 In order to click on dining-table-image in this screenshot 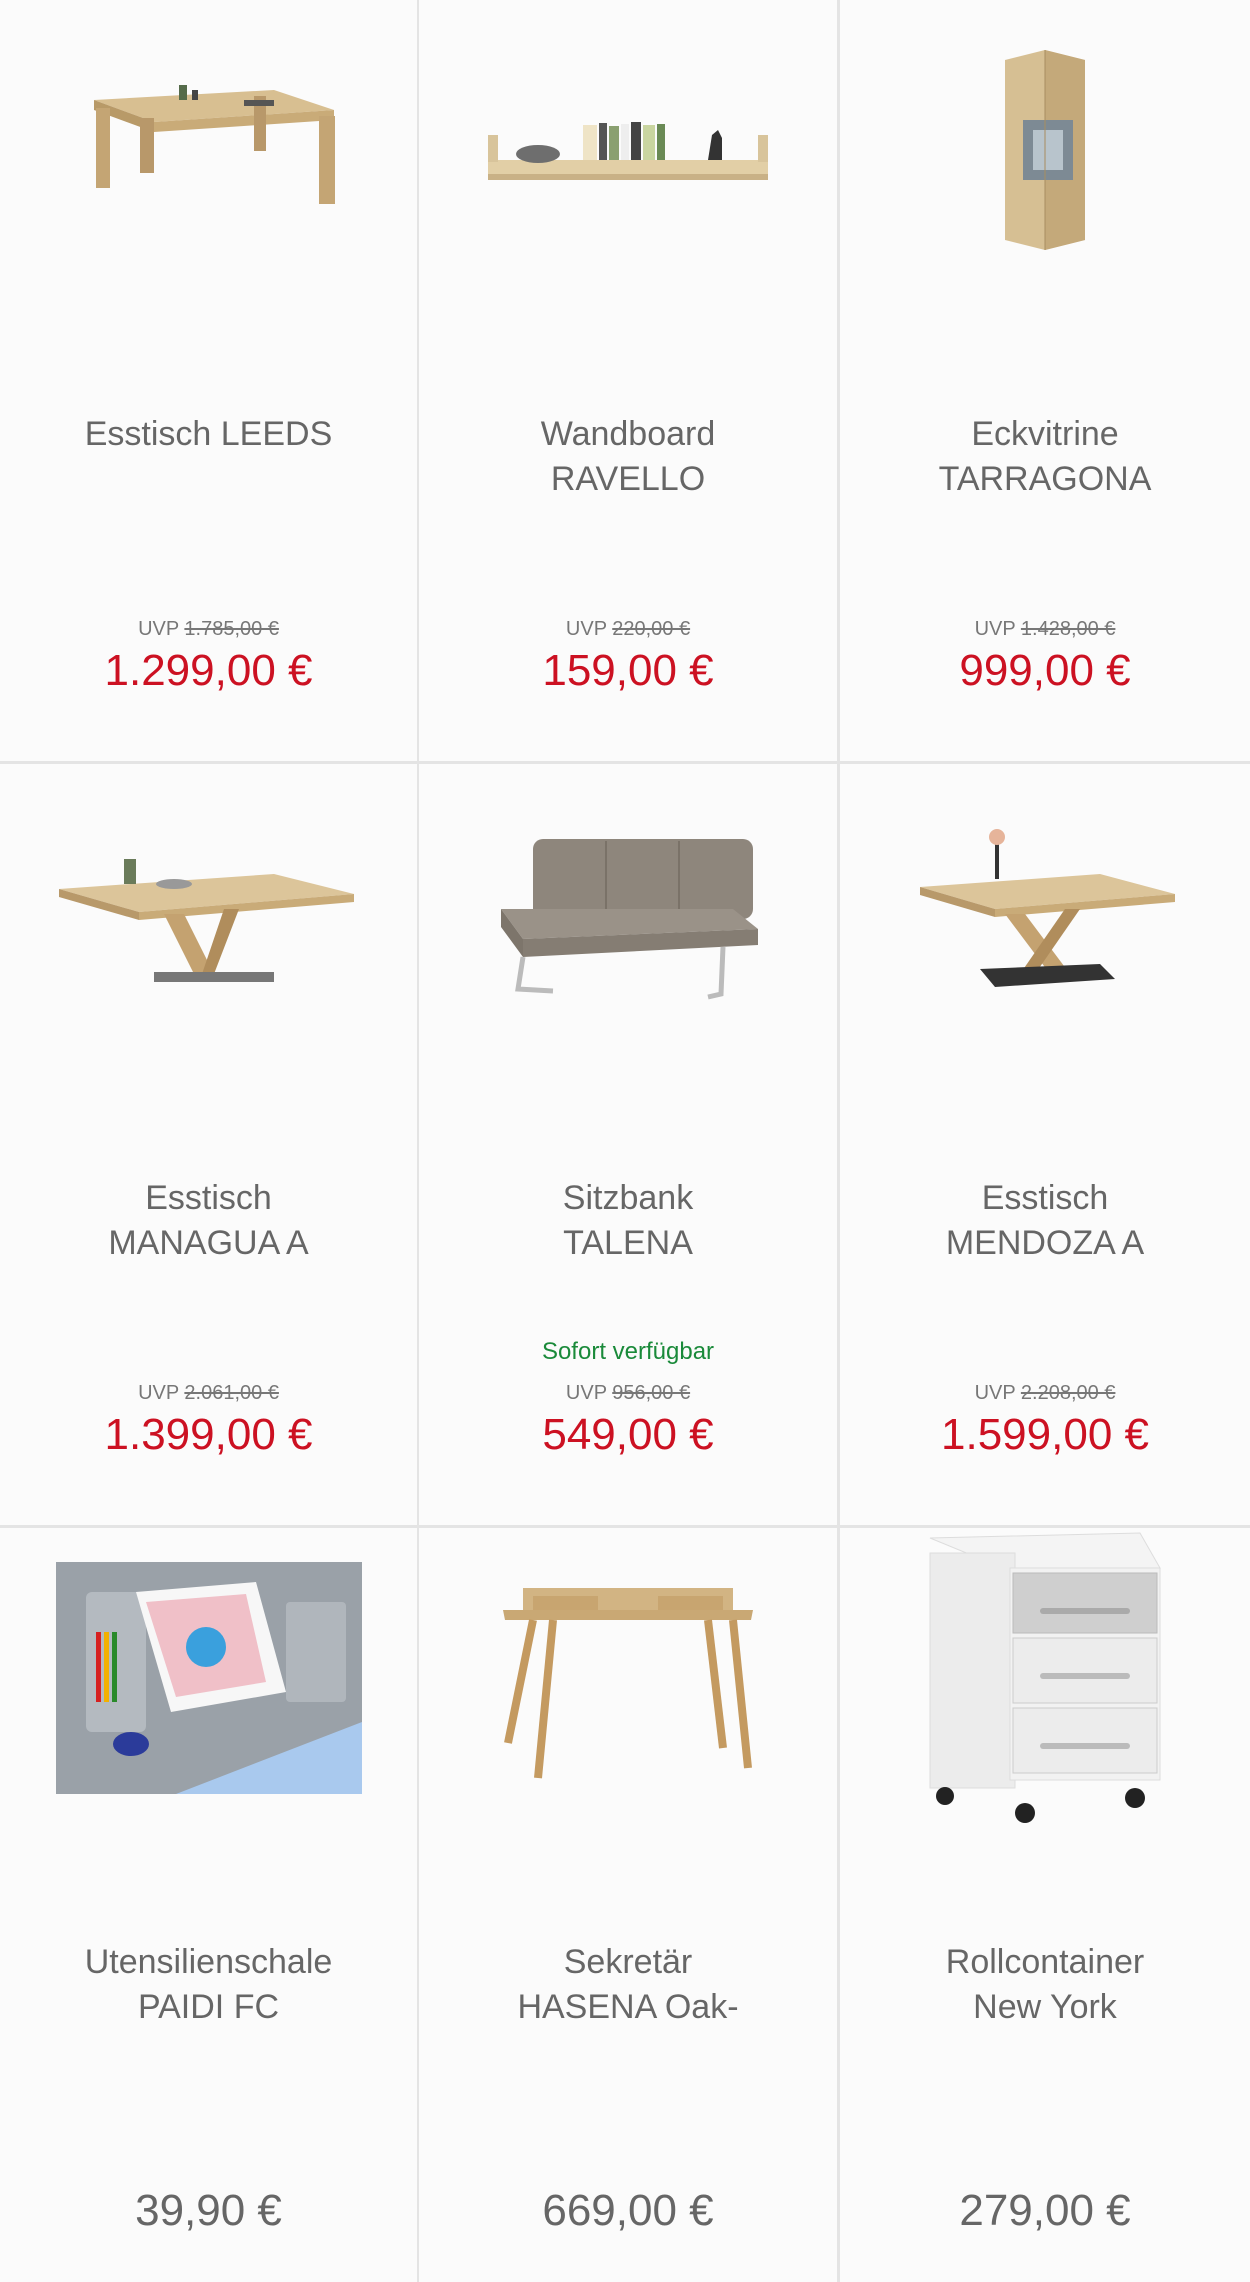, I will do `click(208, 150)`.